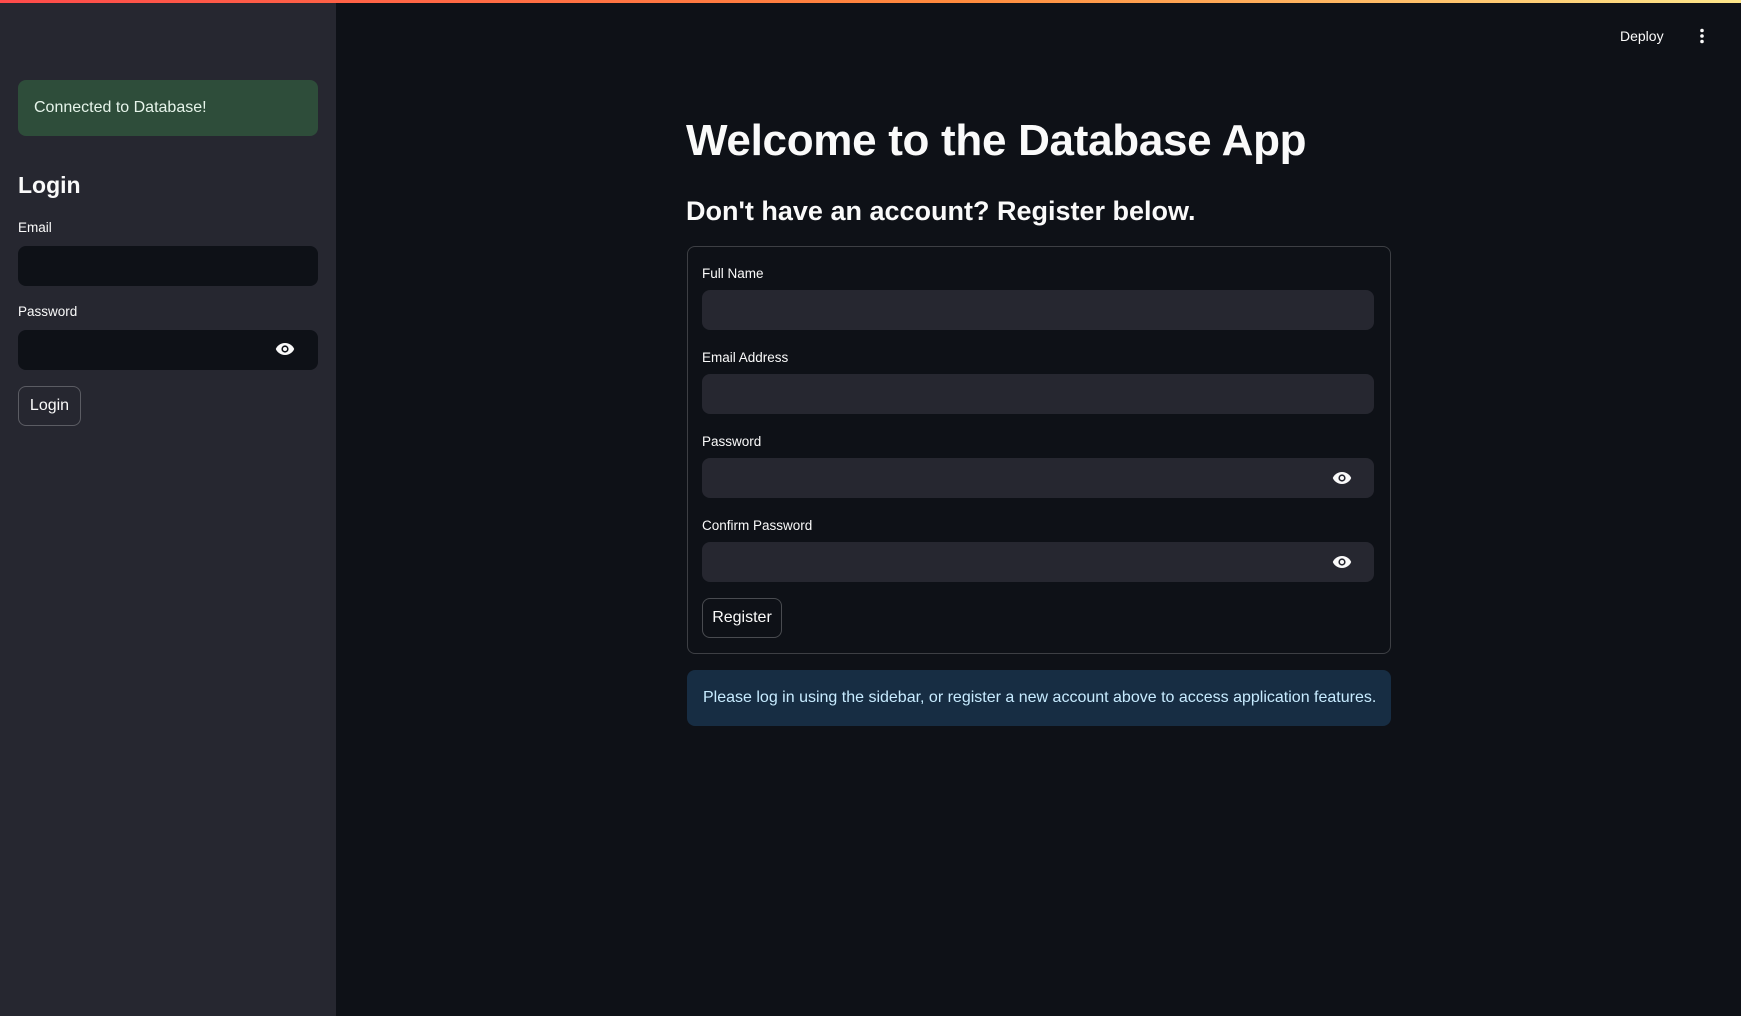 The height and width of the screenshot is (1016, 1741). Describe the element at coordinates (870, 1) in the screenshot. I see `app-top-decoration-bar` at that location.